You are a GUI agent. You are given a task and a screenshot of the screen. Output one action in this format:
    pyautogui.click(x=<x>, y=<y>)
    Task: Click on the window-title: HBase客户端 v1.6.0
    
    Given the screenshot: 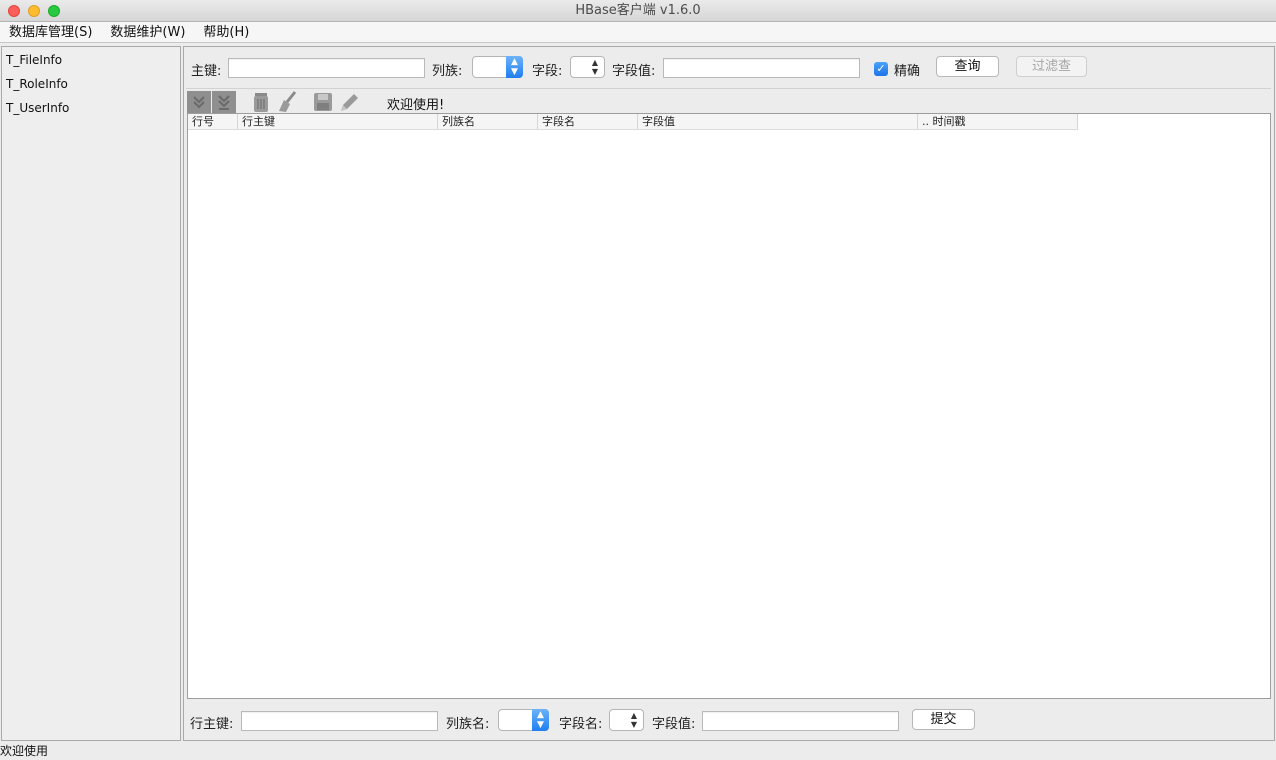 What is the action you would take?
    pyautogui.click(x=638, y=10)
    